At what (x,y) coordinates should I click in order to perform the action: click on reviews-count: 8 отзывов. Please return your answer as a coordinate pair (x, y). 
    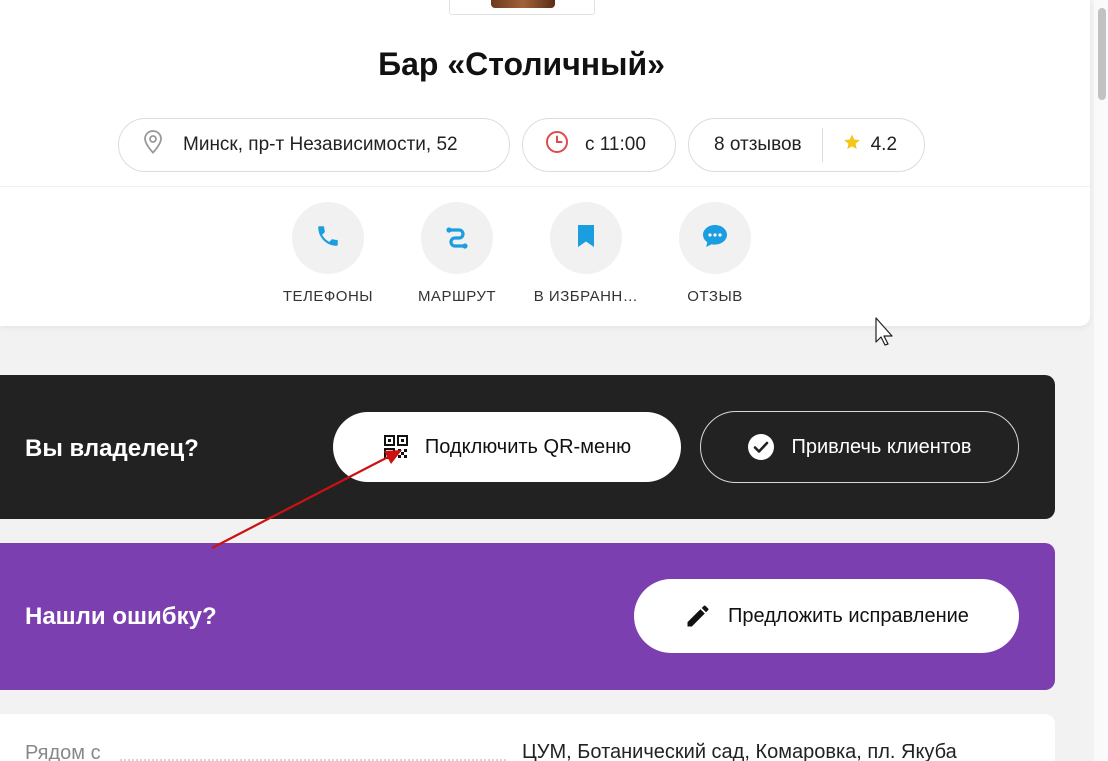
    Looking at the image, I should click on (758, 144).